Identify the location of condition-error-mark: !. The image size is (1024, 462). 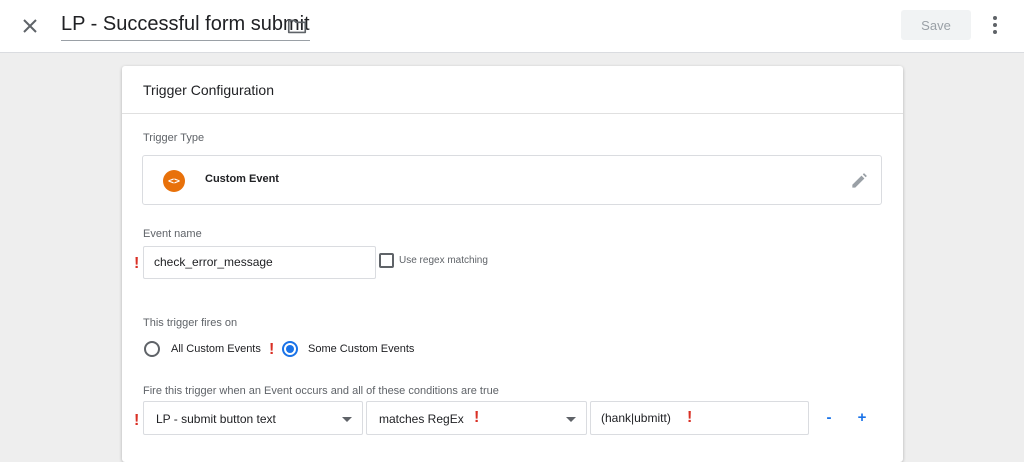
(137, 420).